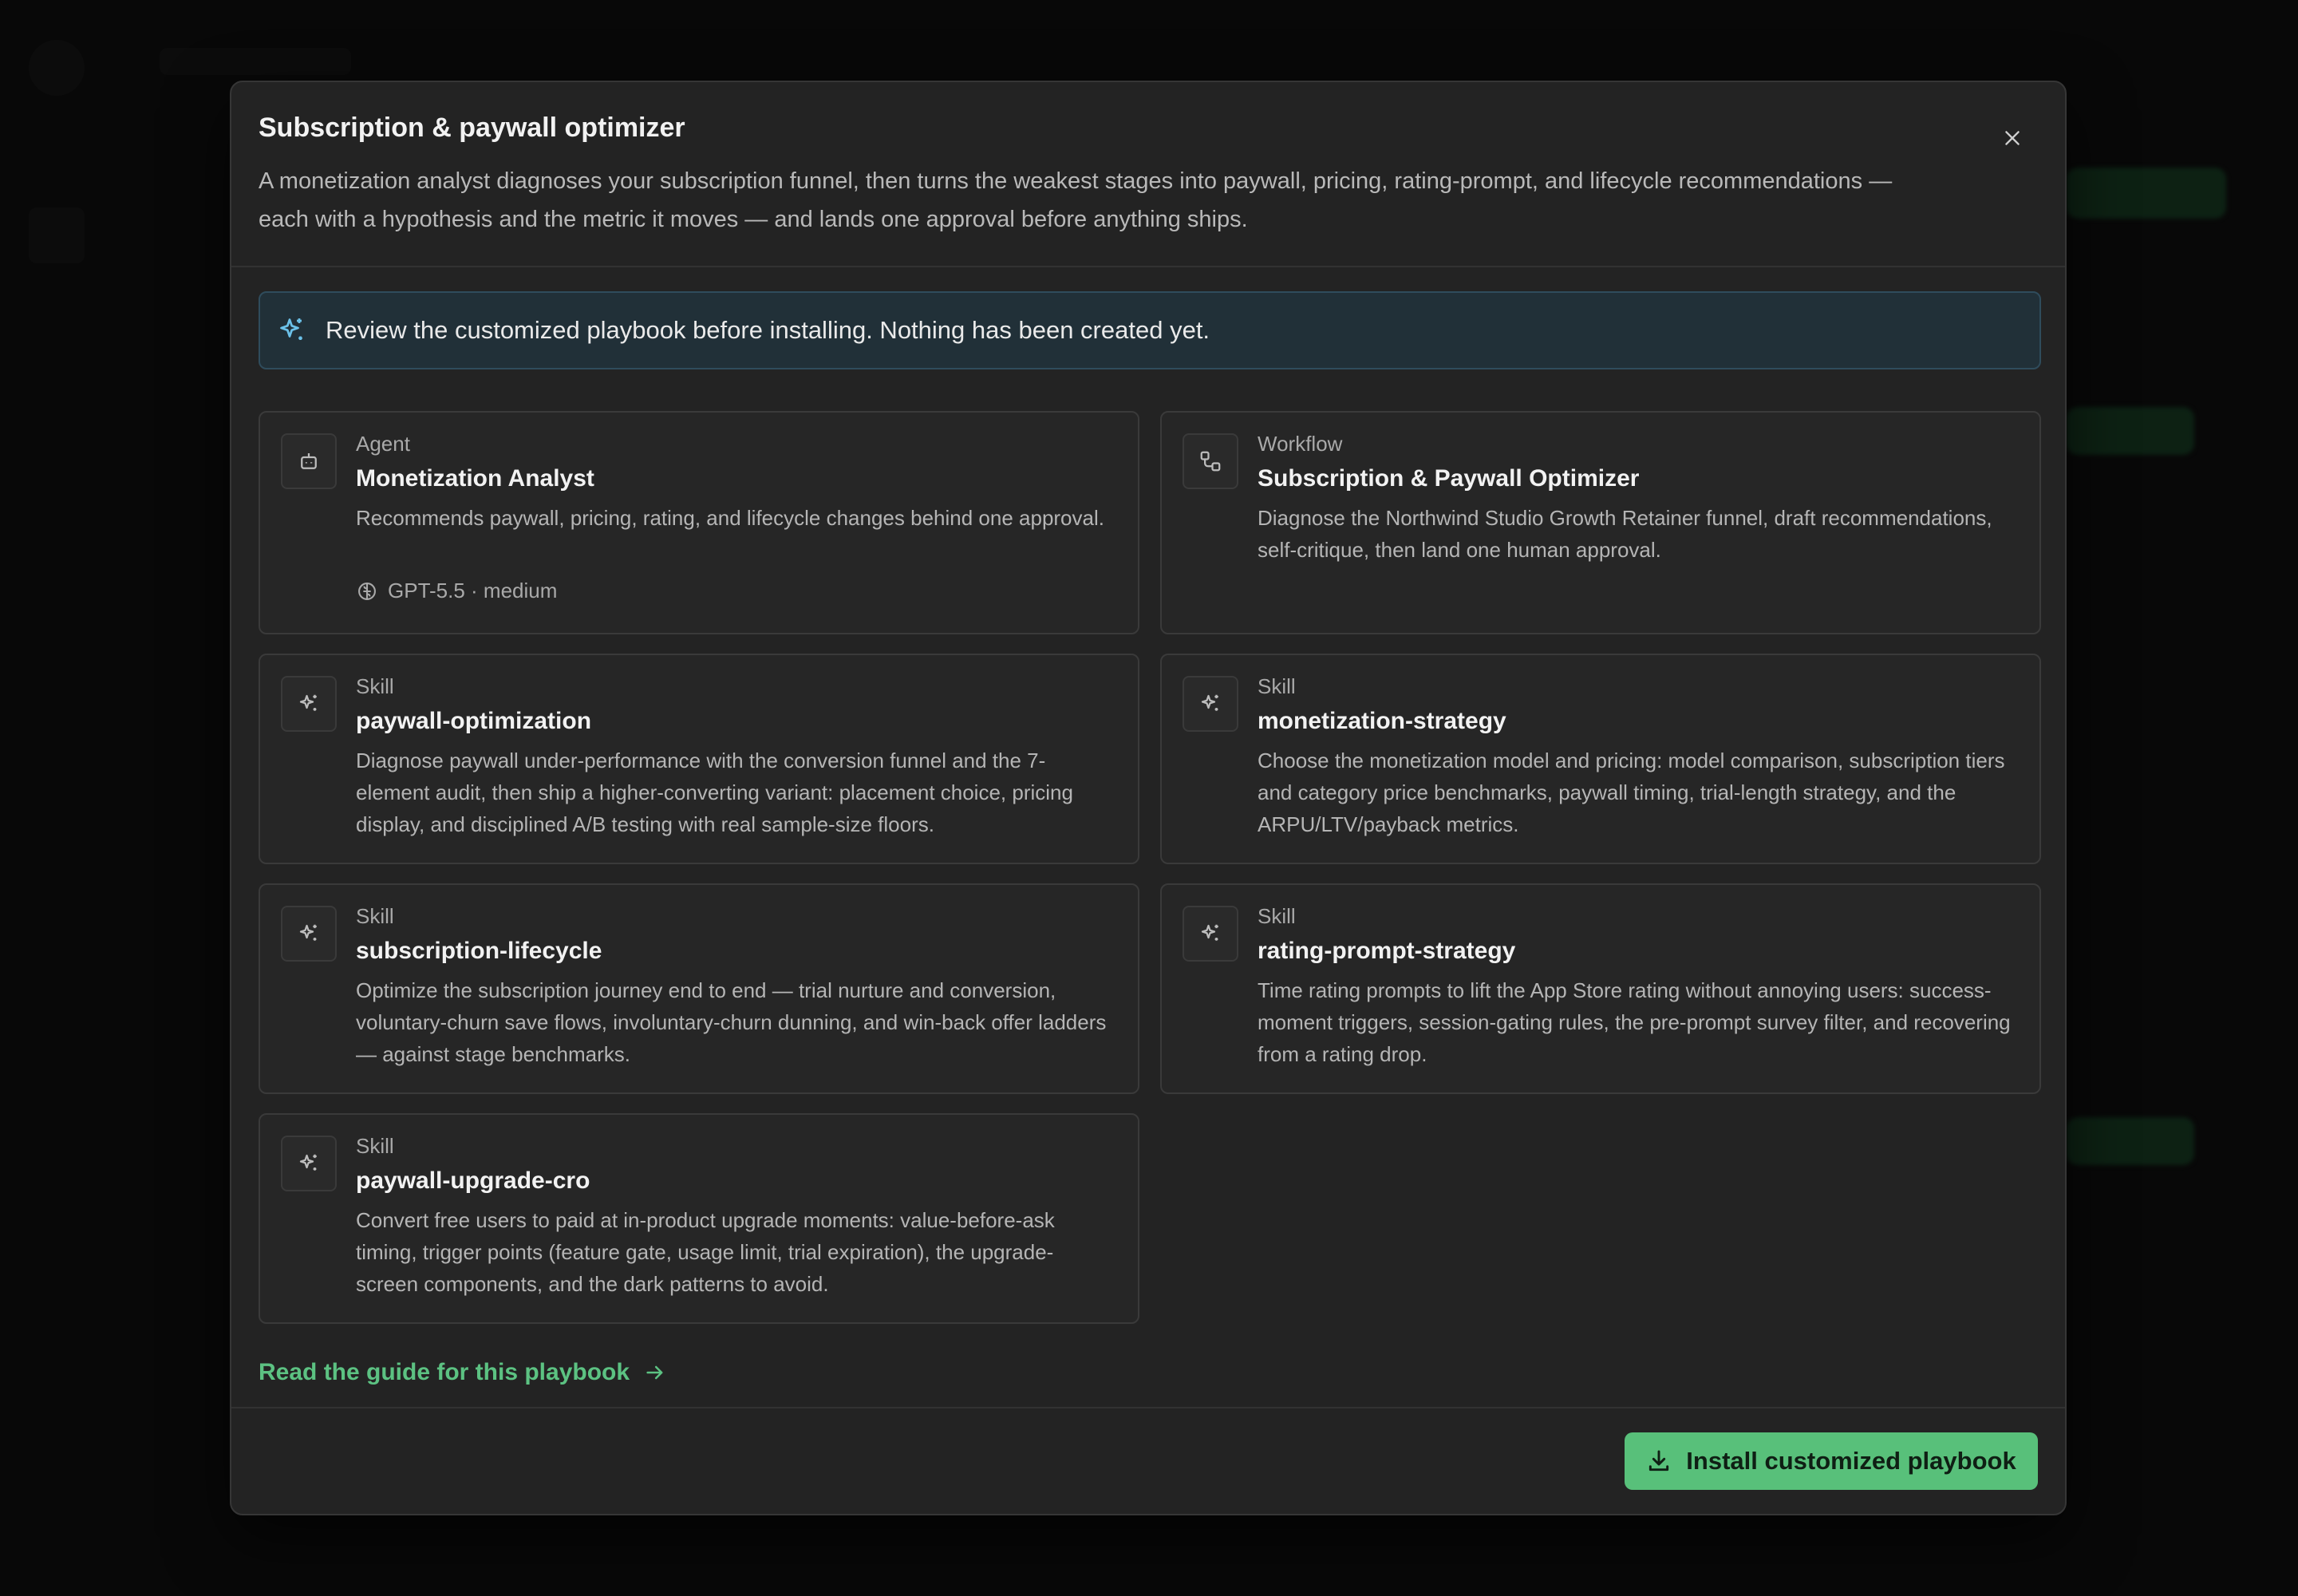 This screenshot has width=2298, height=1596. Describe the element at coordinates (1211, 461) in the screenshot. I see `workflow-icon` at that location.